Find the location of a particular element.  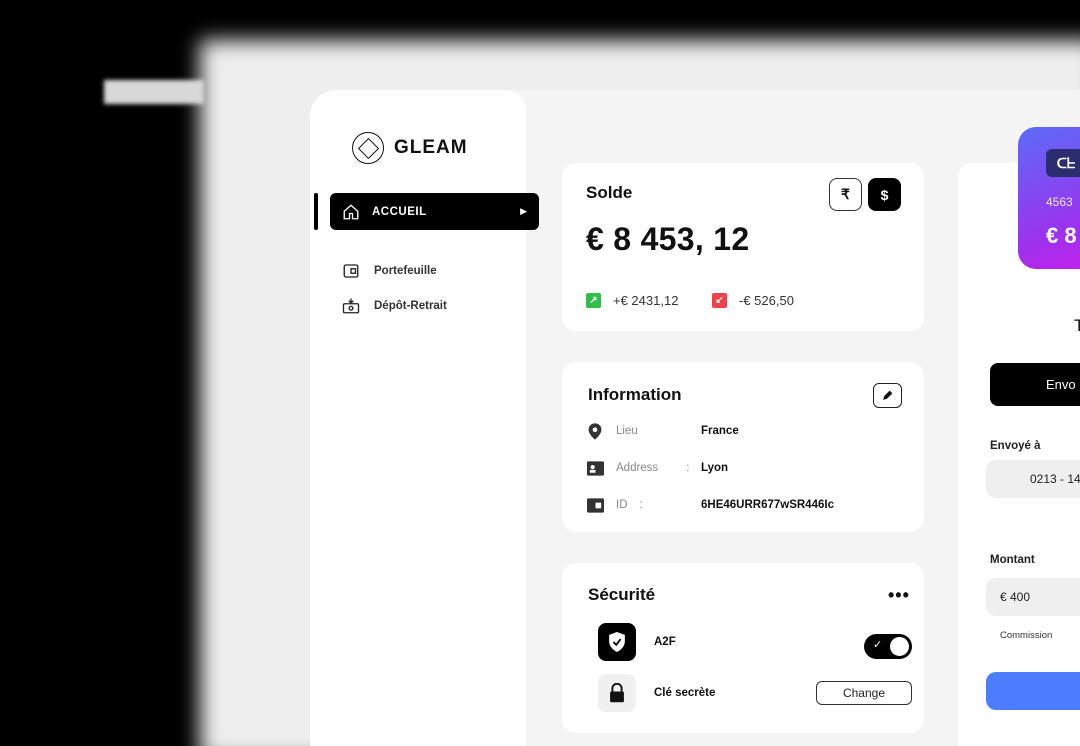

secret-key-row: Clé secrète is located at coordinates (656, 693).